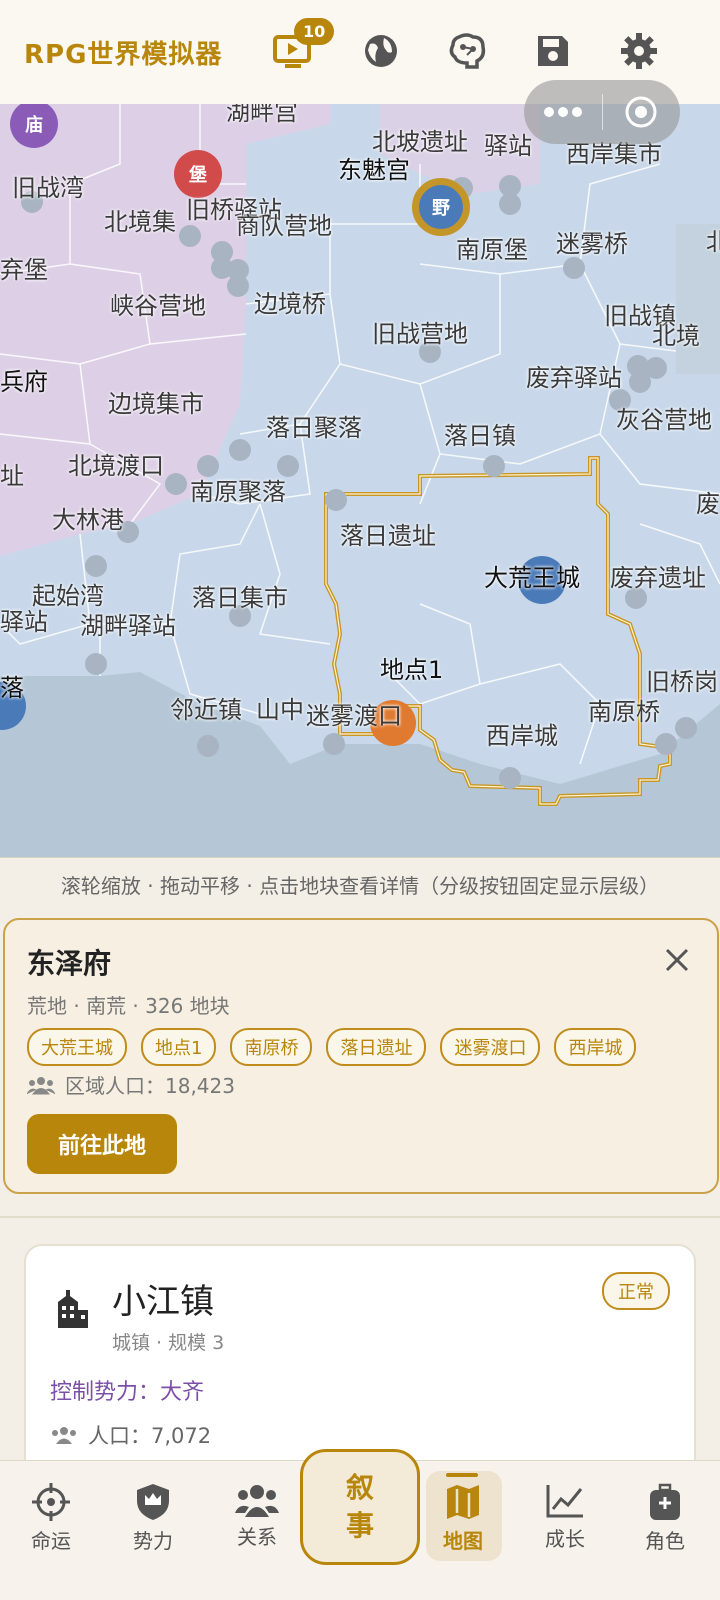  Describe the element at coordinates (553, 51) in the screenshot. I see `save-icon` at that location.